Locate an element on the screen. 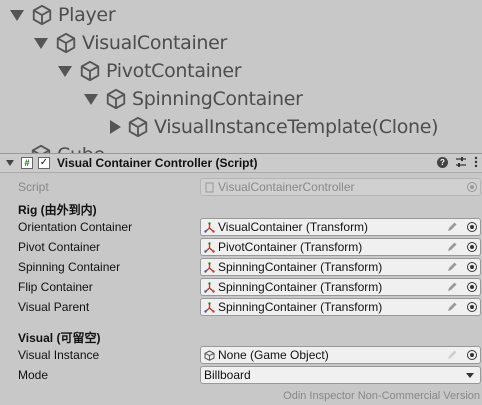  hierarchy-item-visualcontainer: VisualContainer is located at coordinates (130, 43).